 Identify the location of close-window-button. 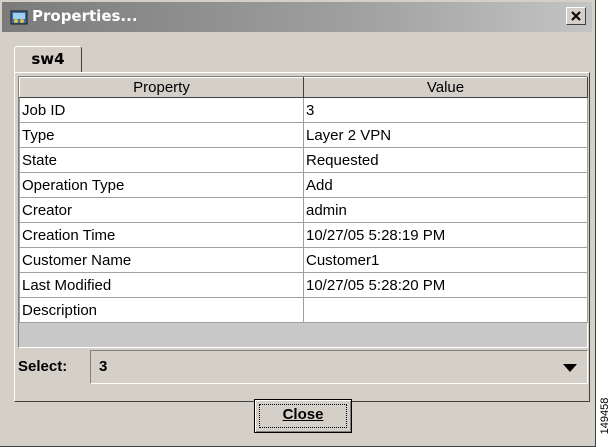
(576, 16).